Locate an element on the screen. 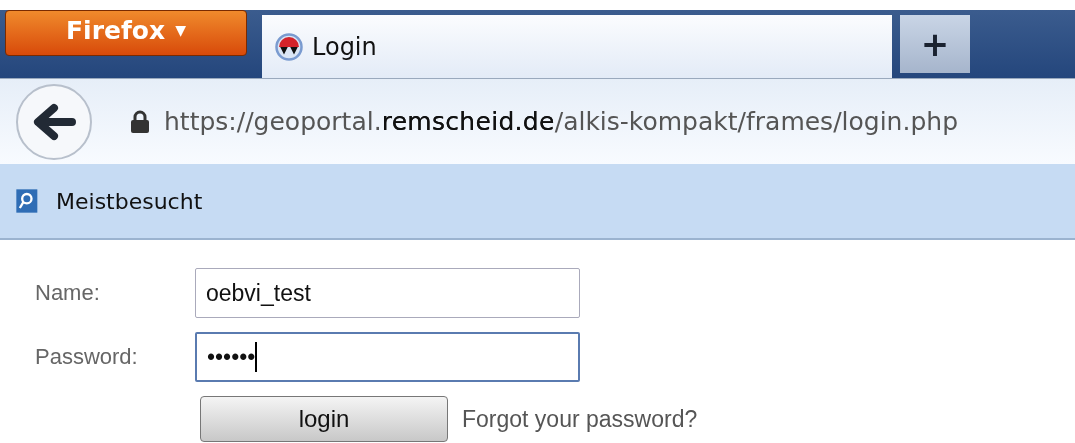  favicon-icon is located at coordinates (289, 46).